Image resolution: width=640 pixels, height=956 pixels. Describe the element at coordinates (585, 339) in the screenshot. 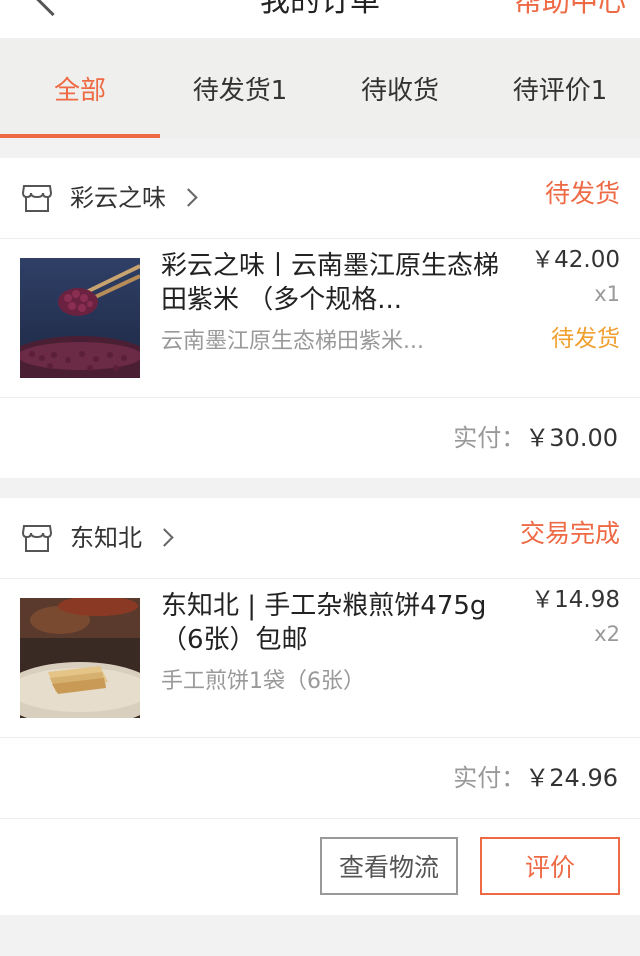

I see `item-status-badge: 待发货` at that location.